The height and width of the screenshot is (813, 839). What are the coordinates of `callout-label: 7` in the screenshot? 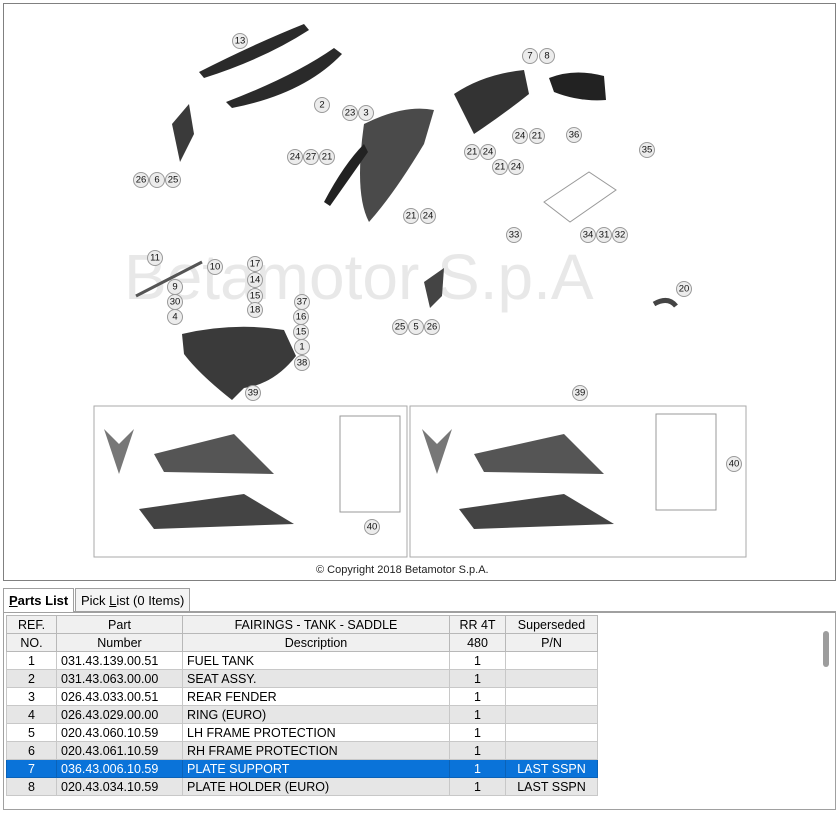 It's located at (529, 56).